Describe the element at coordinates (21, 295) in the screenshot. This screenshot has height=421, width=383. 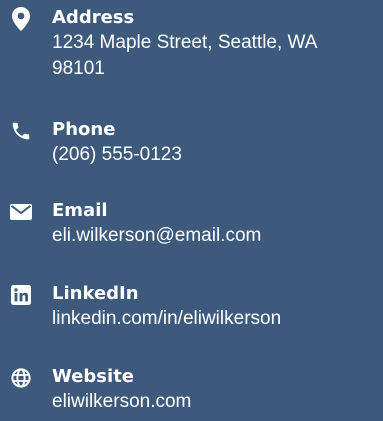
I see `linkedin-icon` at that location.